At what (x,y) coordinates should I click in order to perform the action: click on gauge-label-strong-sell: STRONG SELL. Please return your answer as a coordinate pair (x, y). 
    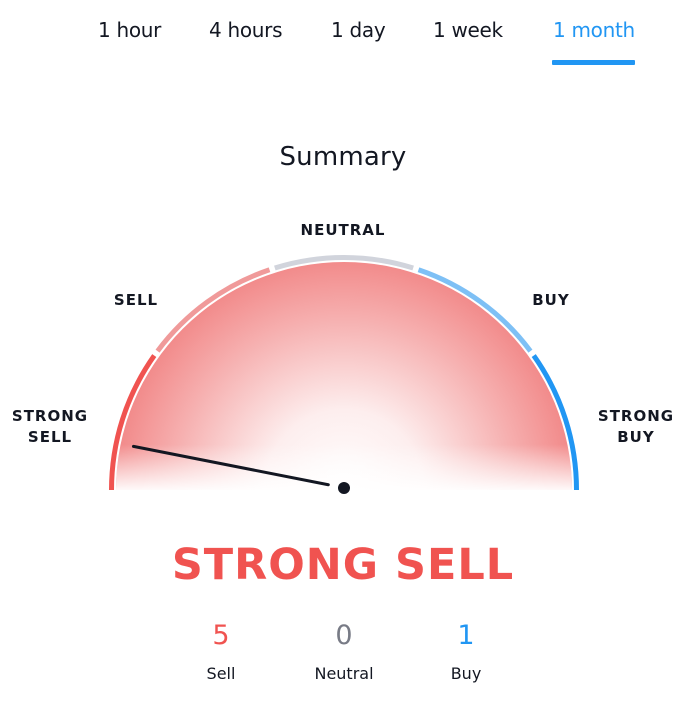
    Looking at the image, I should click on (50, 426).